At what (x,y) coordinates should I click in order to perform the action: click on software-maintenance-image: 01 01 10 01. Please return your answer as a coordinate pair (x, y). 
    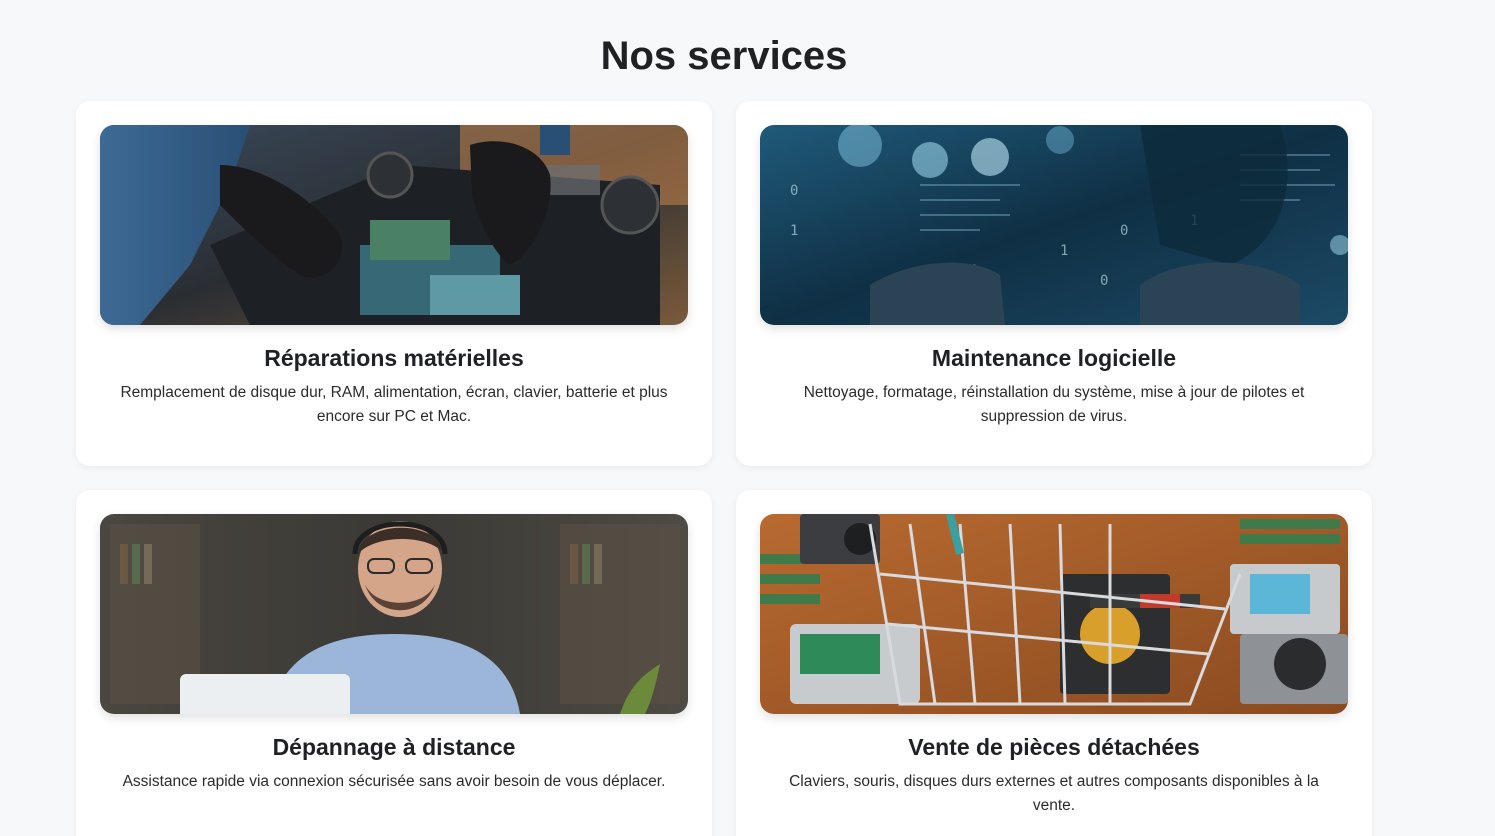
    Looking at the image, I should click on (1054, 225).